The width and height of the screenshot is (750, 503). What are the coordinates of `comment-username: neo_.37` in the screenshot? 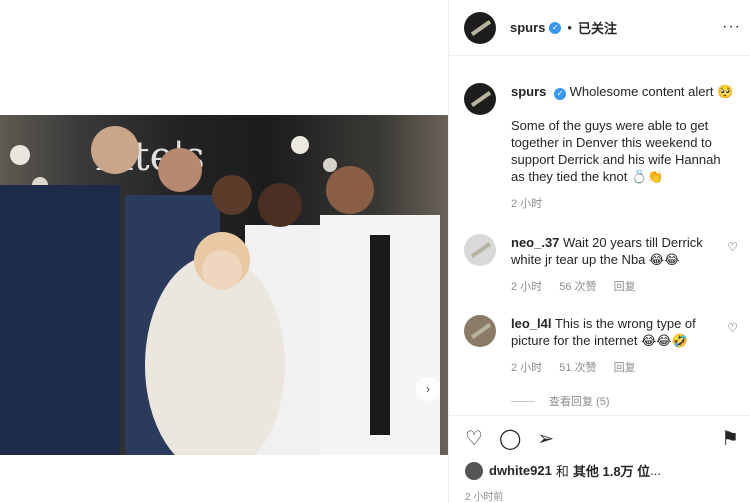 It's located at (535, 242).